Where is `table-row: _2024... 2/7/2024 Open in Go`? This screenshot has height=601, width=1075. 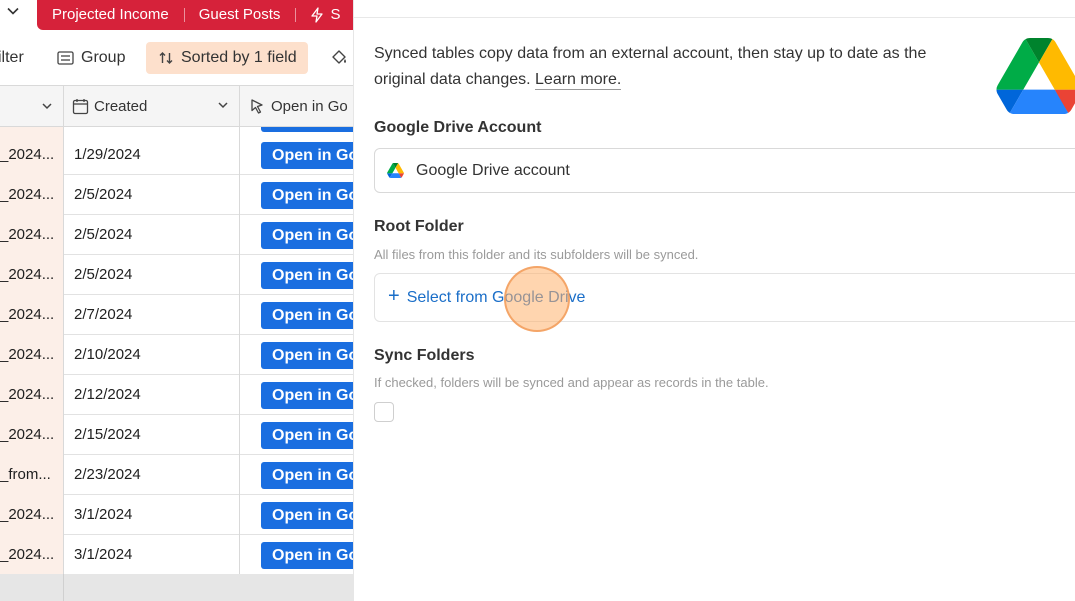
table-row: _2024... 2/7/2024 Open in Go is located at coordinates (176, 315).